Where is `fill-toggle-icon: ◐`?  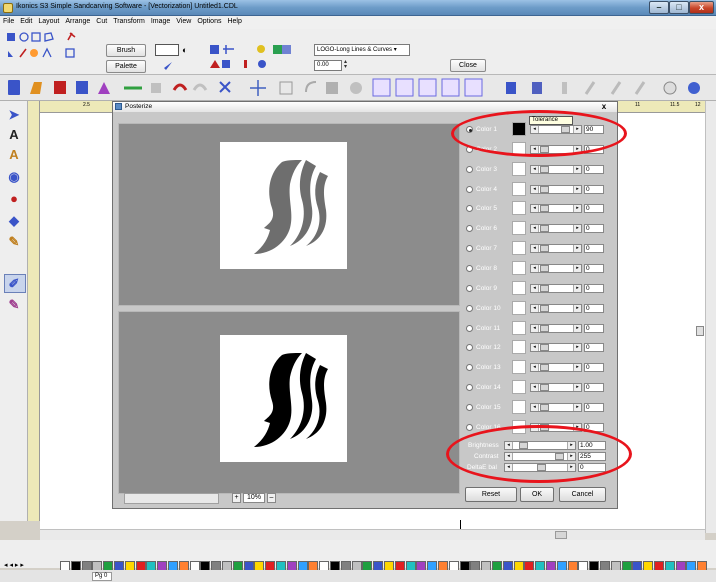
fill-toggle-icon: ◐ is located at coordinates (187, 50).